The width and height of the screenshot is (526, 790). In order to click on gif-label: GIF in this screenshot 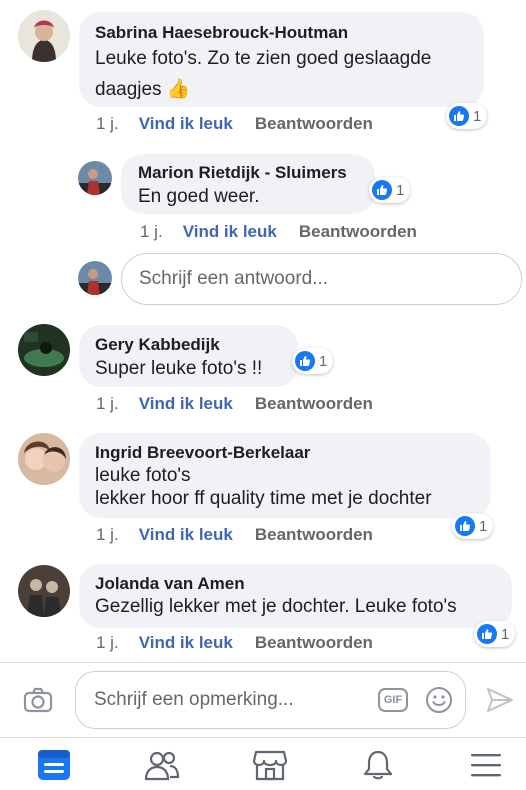, I will do `click(393, 700)`.